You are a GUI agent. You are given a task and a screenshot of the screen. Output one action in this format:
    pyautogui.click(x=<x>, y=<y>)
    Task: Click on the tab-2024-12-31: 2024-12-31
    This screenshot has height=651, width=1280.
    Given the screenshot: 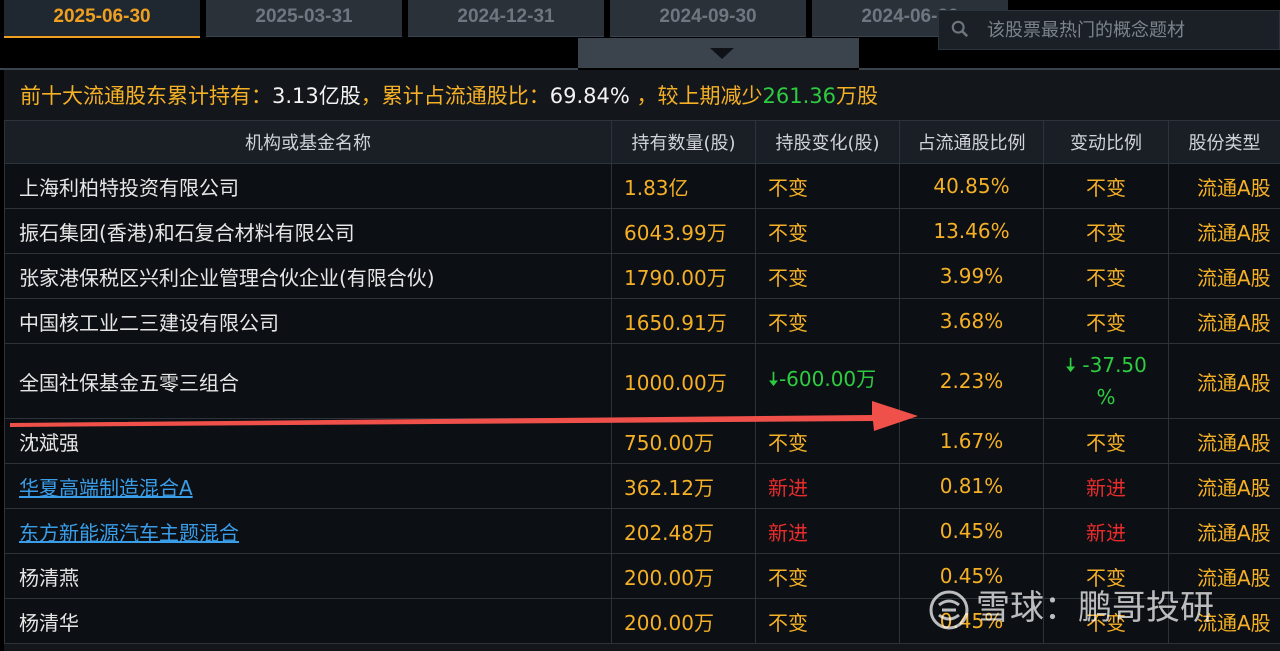 What is the action you would take?
    pyautogui.click(x=506, y=18)
    